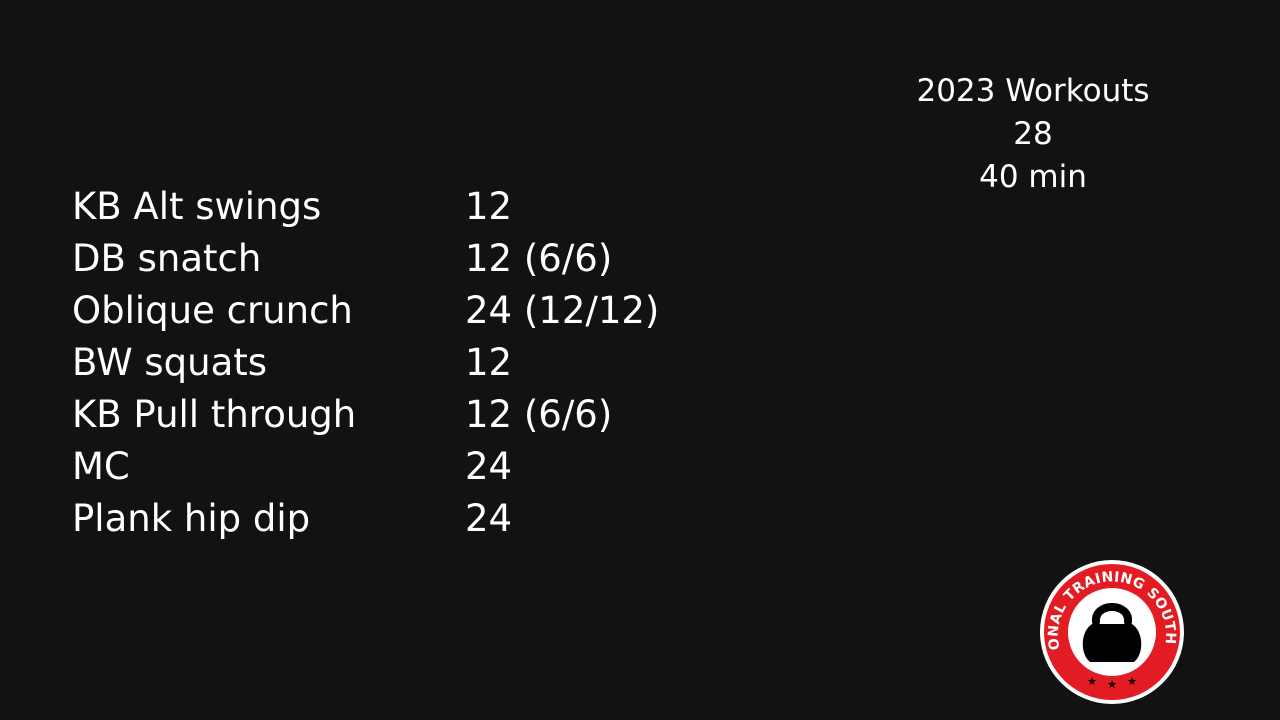 The height and width of the screenshot is (720, 1280). What do you see at coordinates (388, 519) in the screenshot?
I see `workout-row: Plank hip dip 24` at bounding box center [388, 519].